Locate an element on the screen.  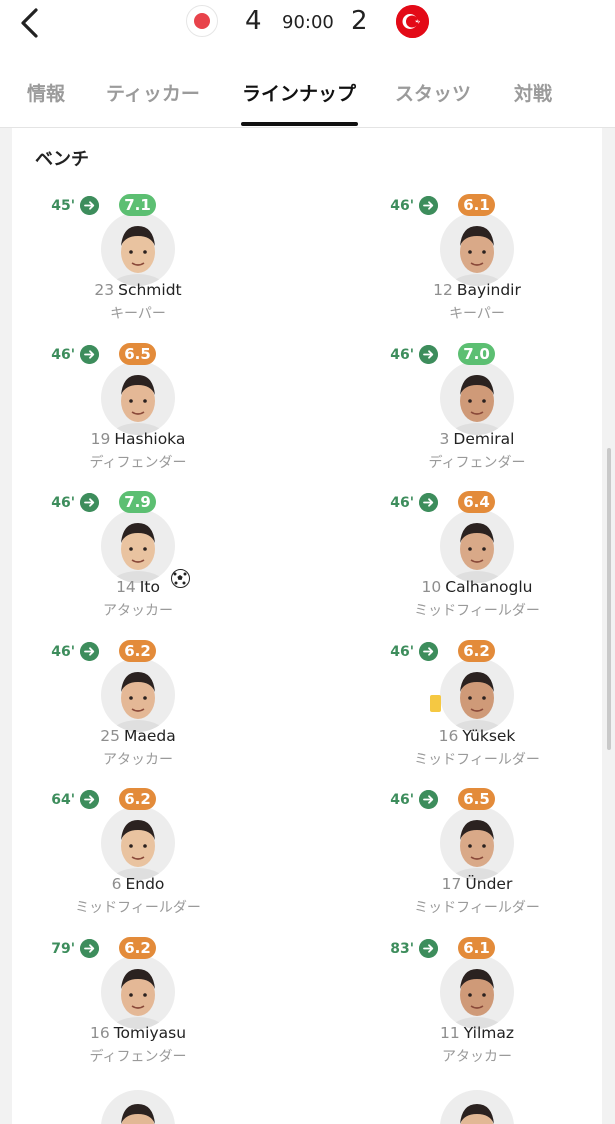
player-name-line: 14 Ito is located at coordinates (138, 587).